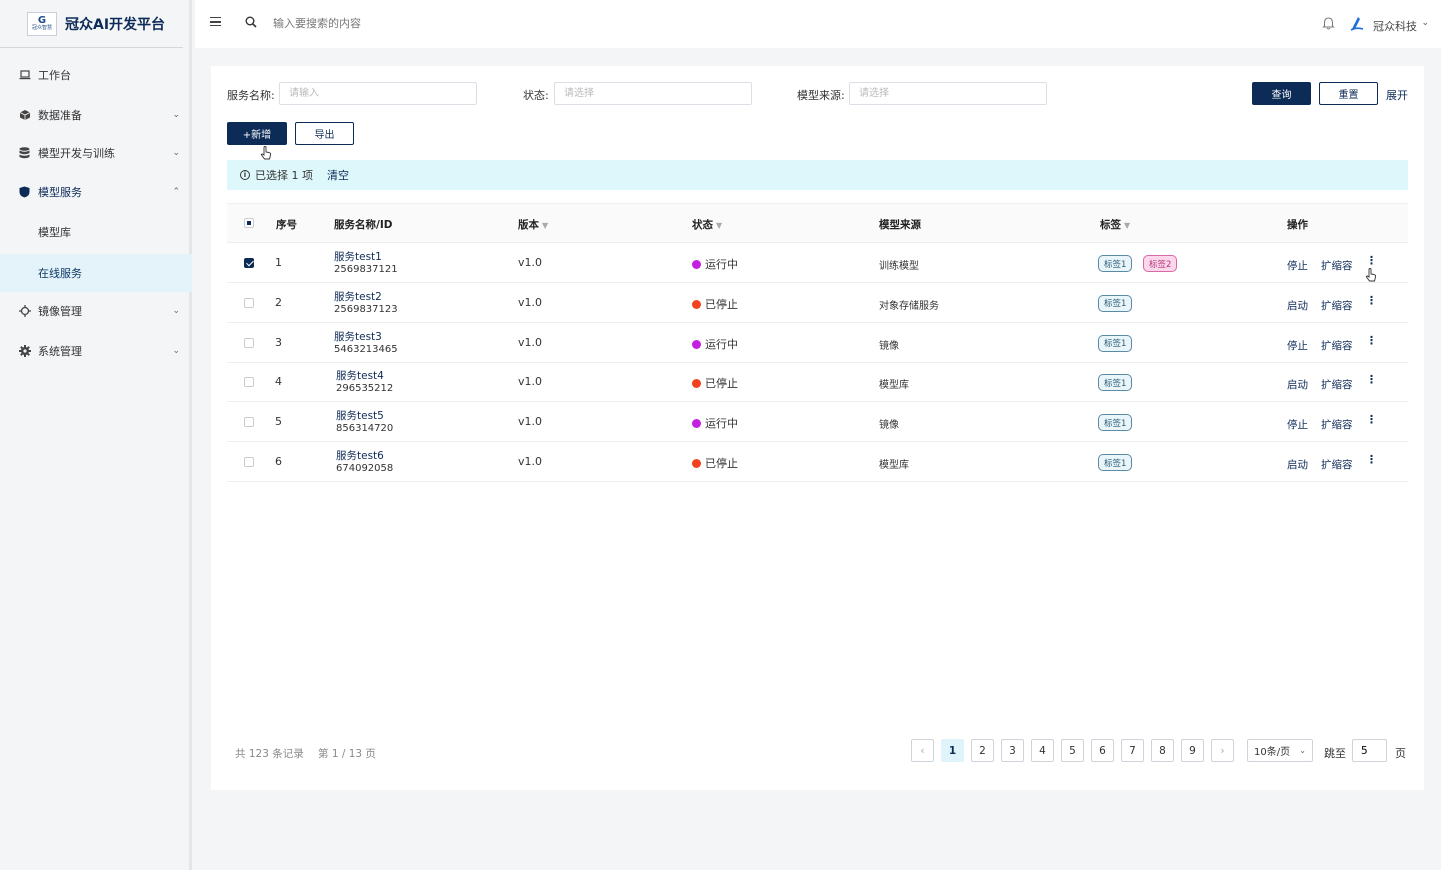  Describe the element at coordinates (1397, 95) in the screenshot. I see `expand-link: 展开` at that location.